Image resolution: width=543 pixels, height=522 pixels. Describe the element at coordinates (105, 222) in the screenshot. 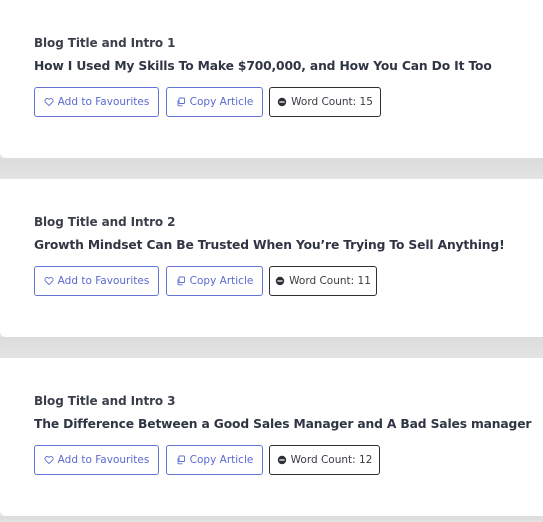

I see `article-label: Blog Title and Intro 2` at that location.